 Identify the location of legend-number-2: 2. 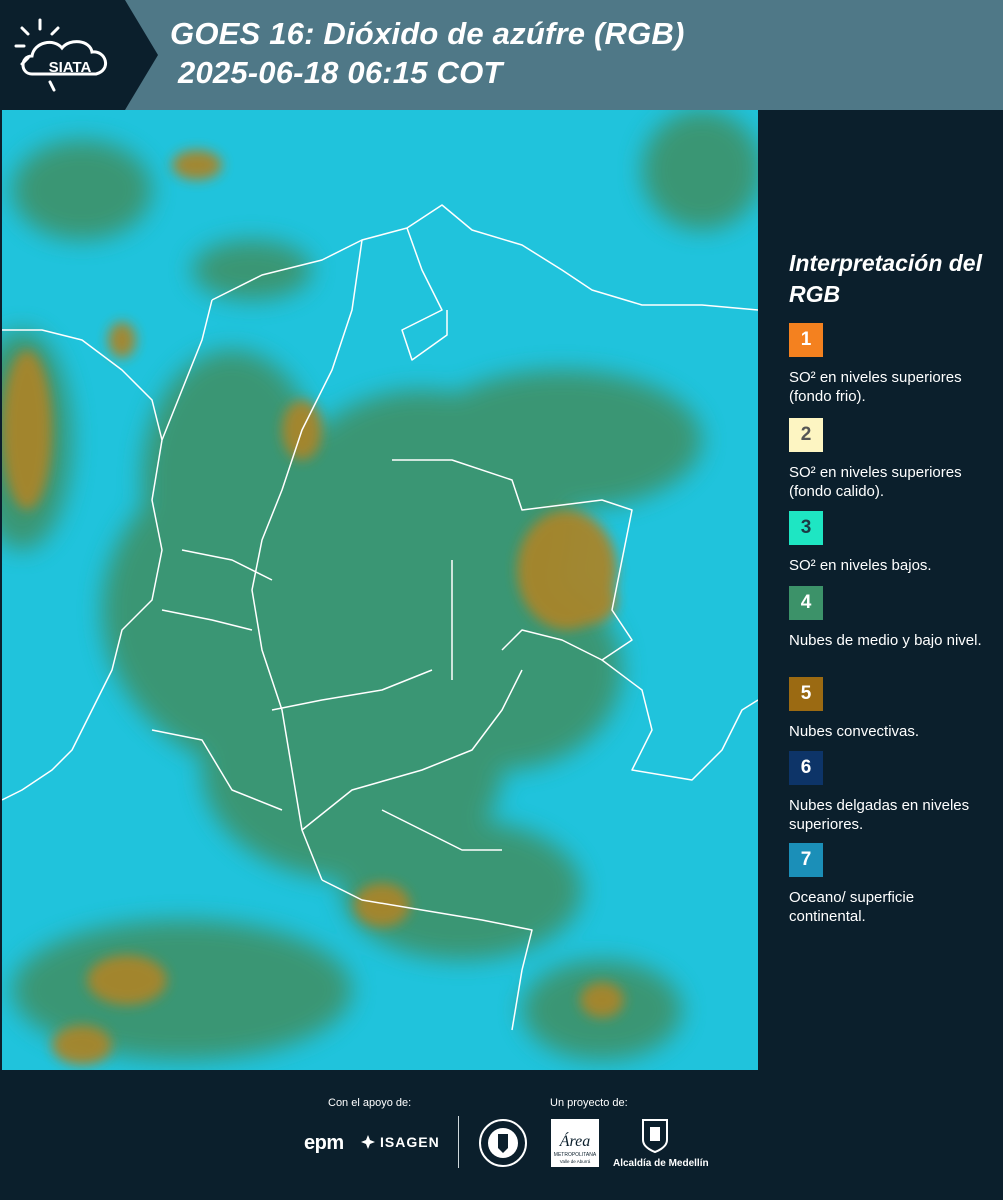
(806, 434).